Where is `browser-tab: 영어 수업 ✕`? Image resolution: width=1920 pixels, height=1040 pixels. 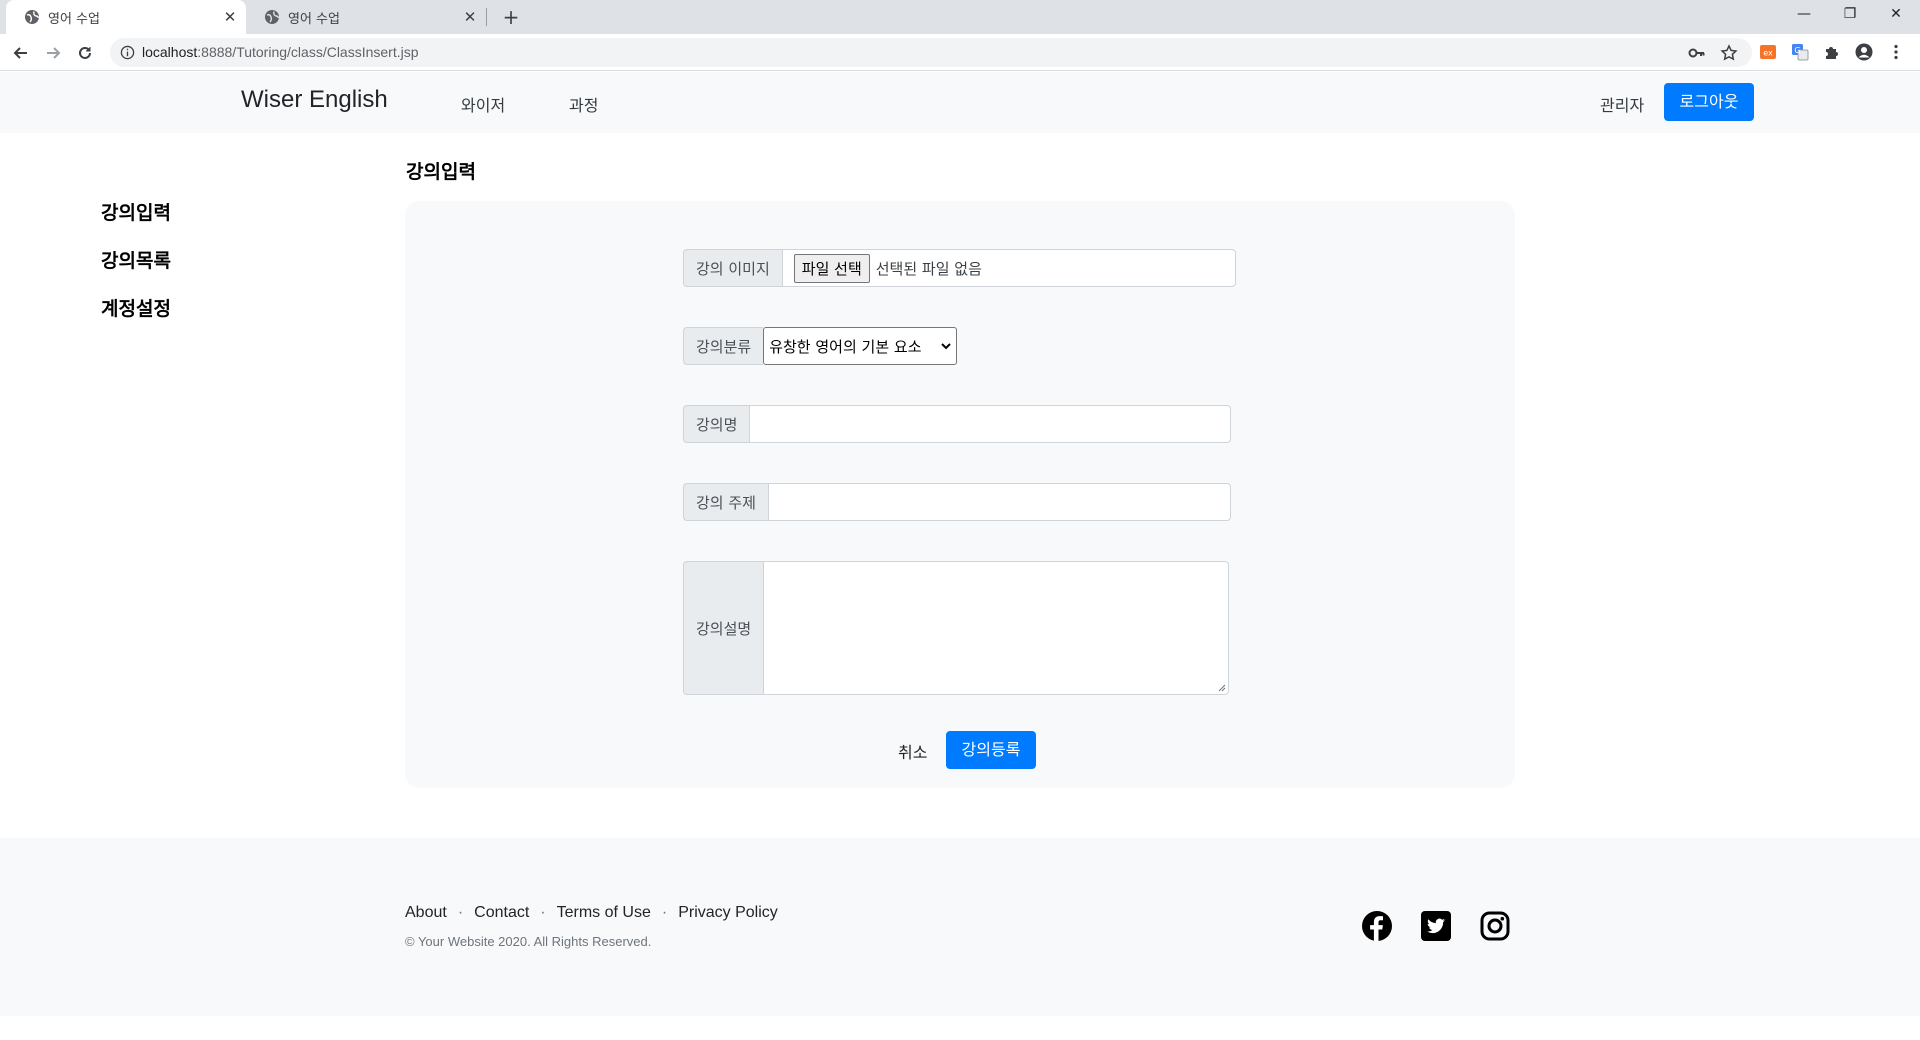
browser-tab: 영어 수업 ✕ is located at coordinates (366, 17).